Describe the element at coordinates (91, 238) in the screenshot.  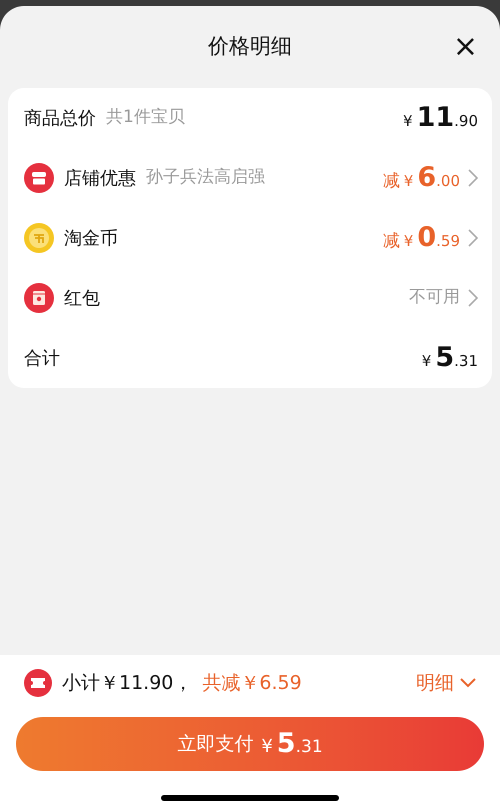
I see `row-label: 淘金币` at that location.